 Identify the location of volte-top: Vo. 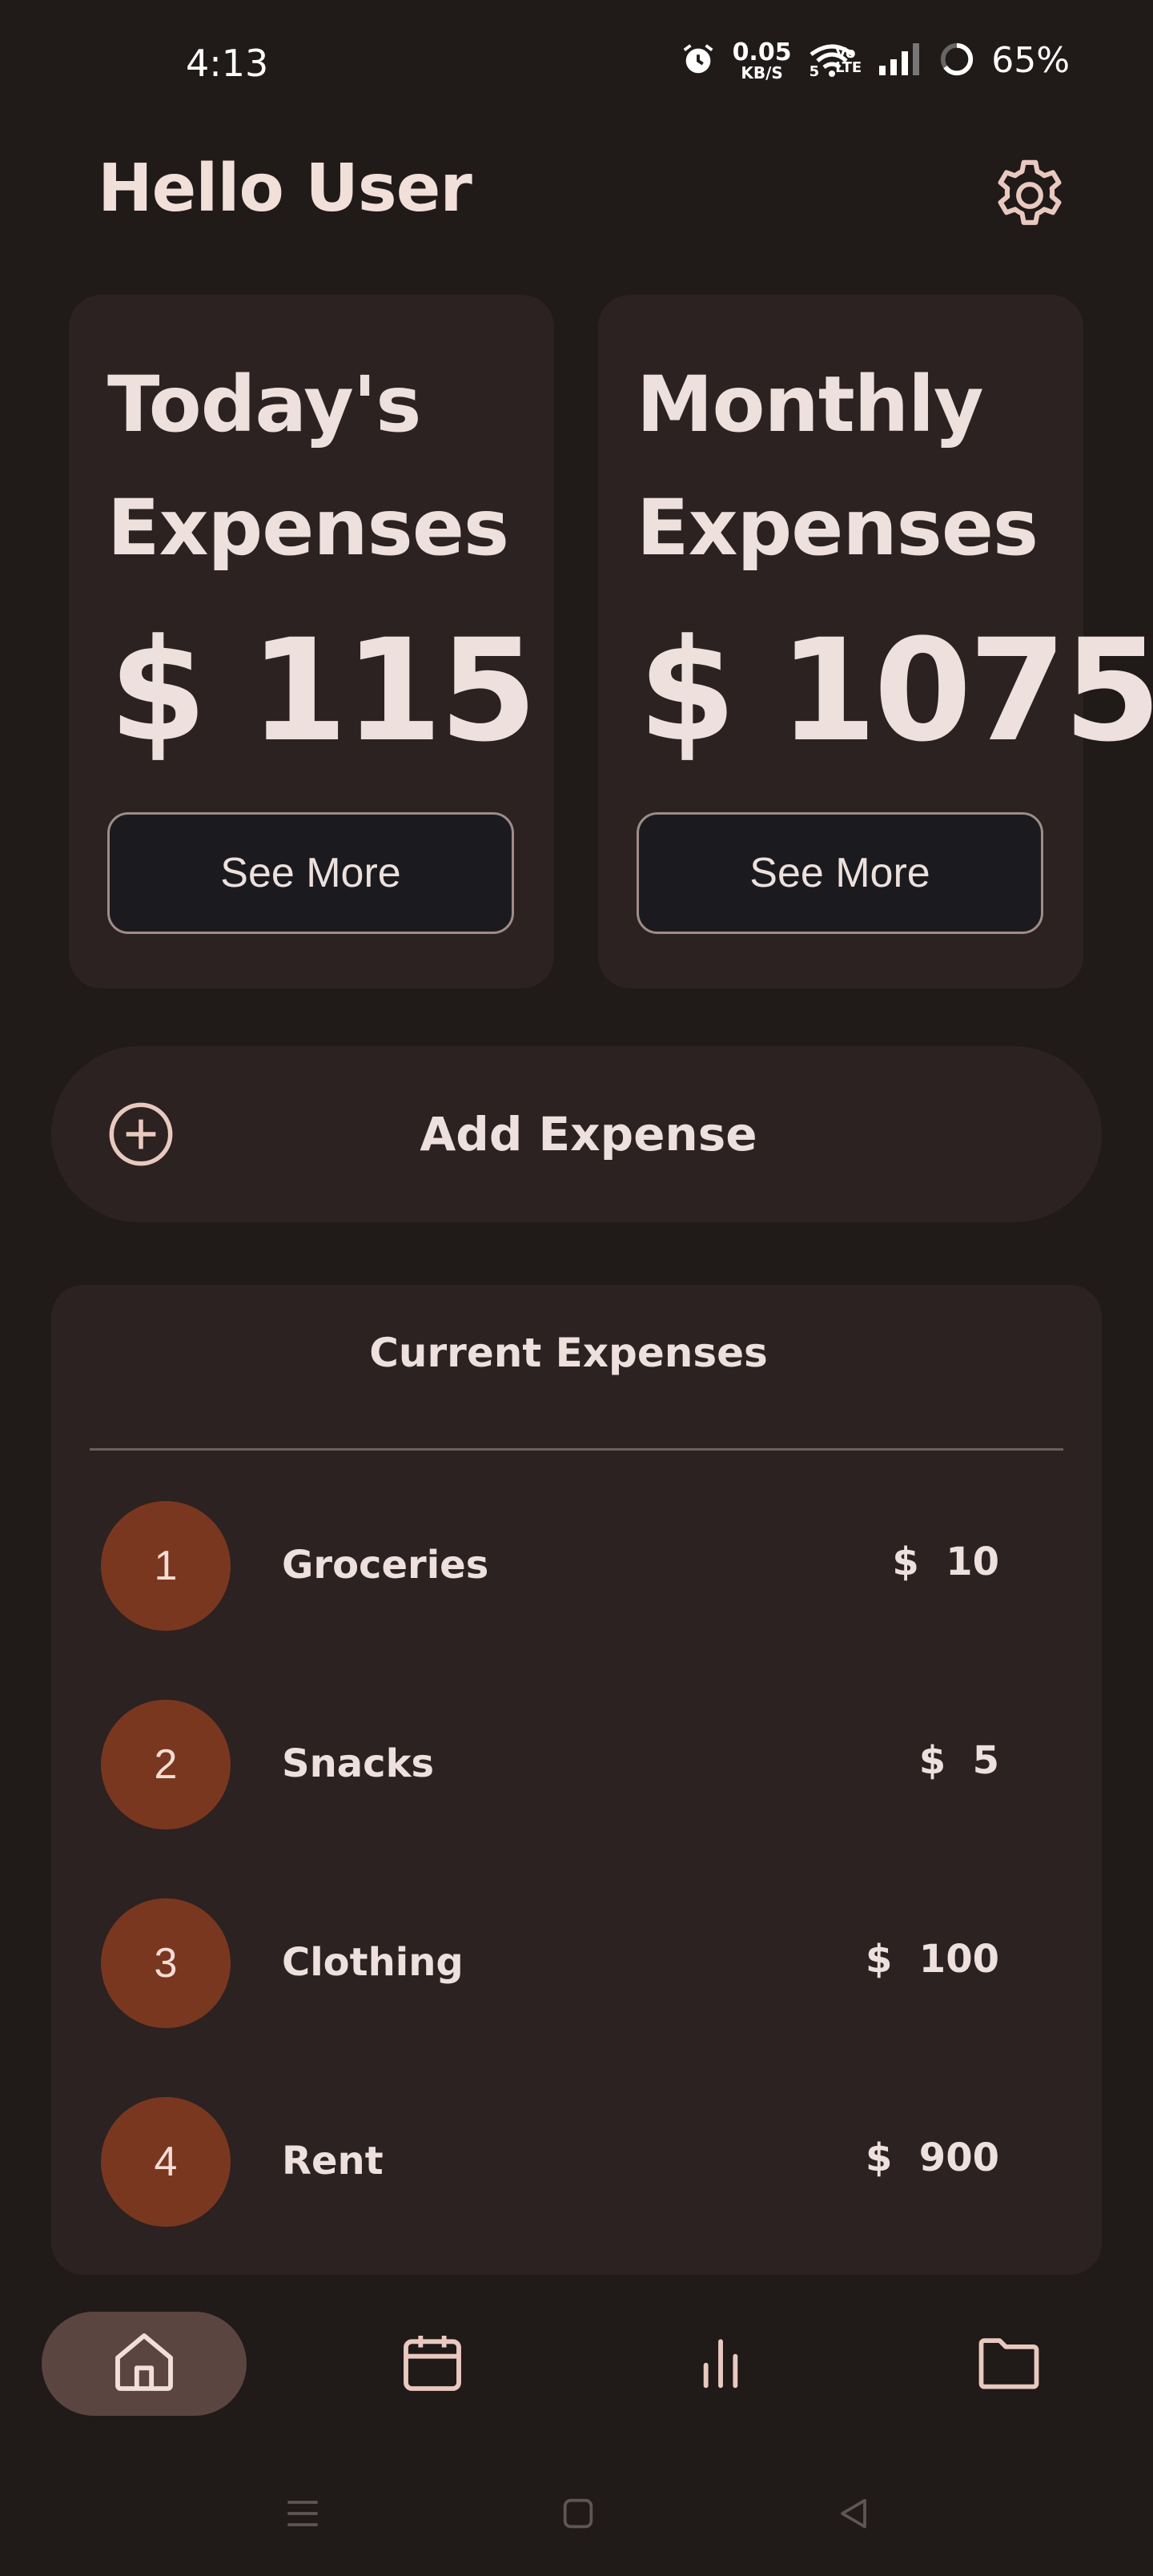
(846, 53).